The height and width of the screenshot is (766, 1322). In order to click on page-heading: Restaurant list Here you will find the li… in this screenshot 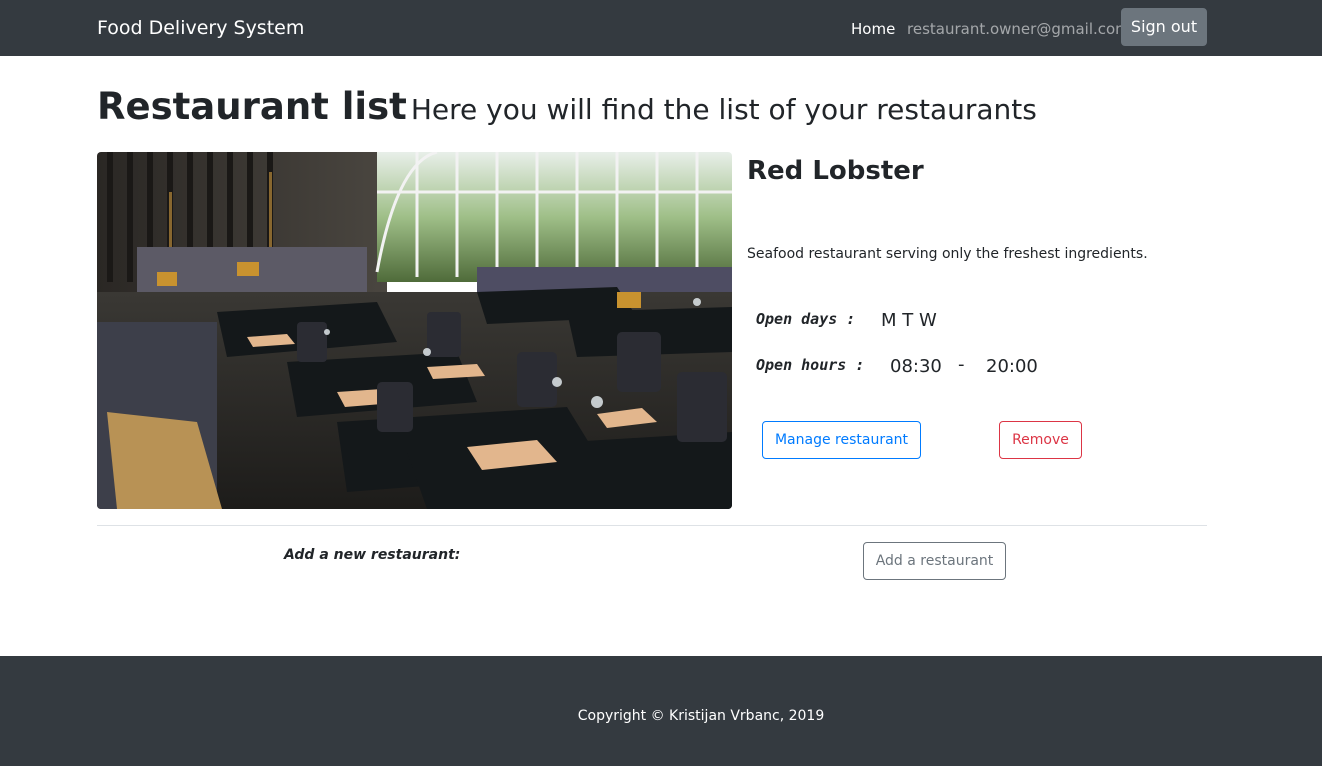, I will do `click(567, 108)`.